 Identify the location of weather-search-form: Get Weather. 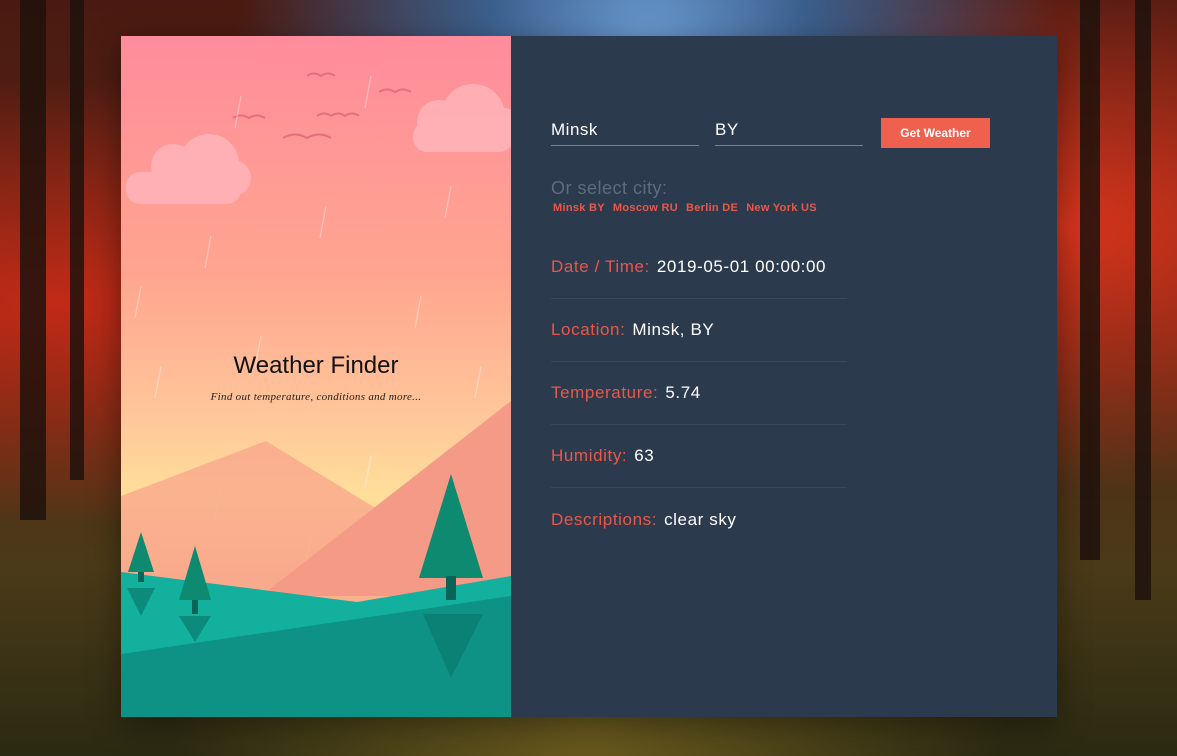
(770, 132).